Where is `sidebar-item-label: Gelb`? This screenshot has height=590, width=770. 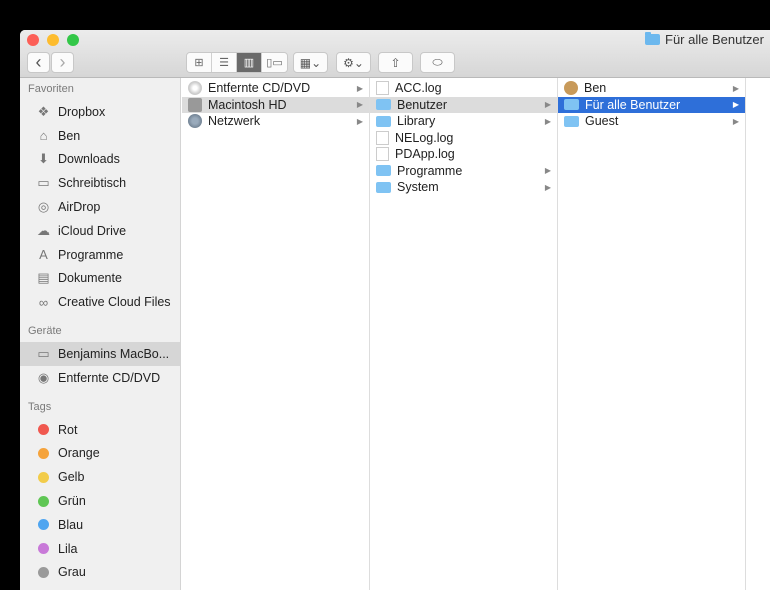 sidebar-item-label: Gelb is located at coordinates (71, 477).